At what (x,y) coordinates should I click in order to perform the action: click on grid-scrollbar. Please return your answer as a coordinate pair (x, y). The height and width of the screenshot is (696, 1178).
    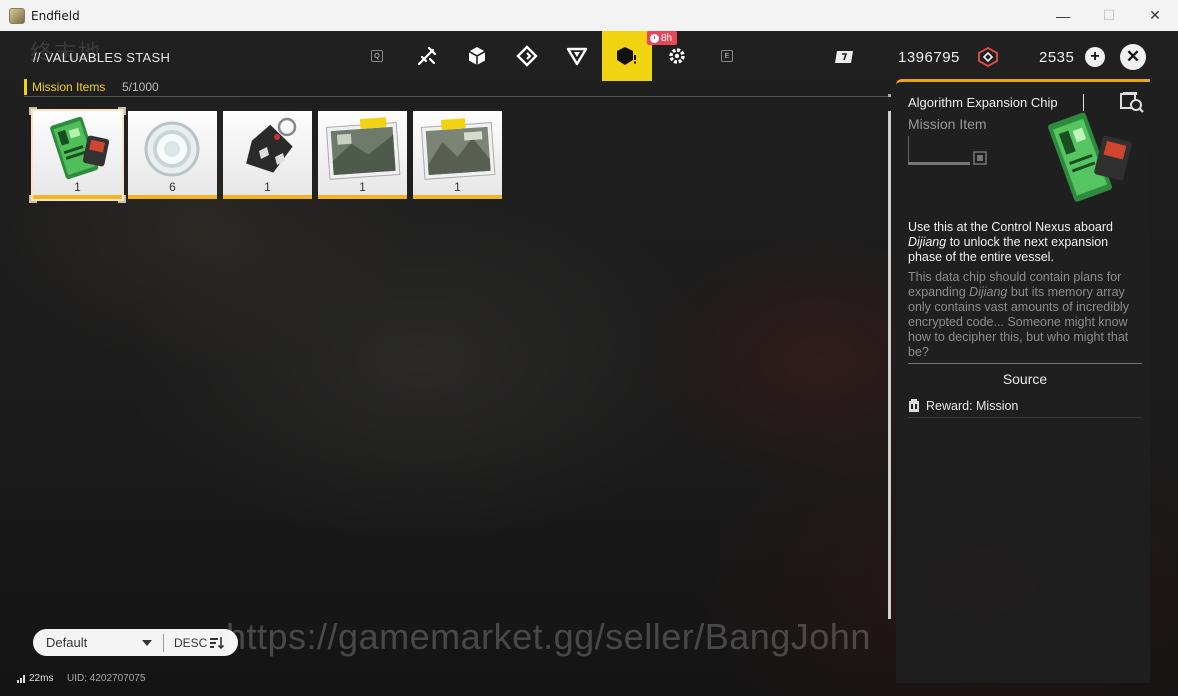
    Looking at the image, I should click on (889, 365).